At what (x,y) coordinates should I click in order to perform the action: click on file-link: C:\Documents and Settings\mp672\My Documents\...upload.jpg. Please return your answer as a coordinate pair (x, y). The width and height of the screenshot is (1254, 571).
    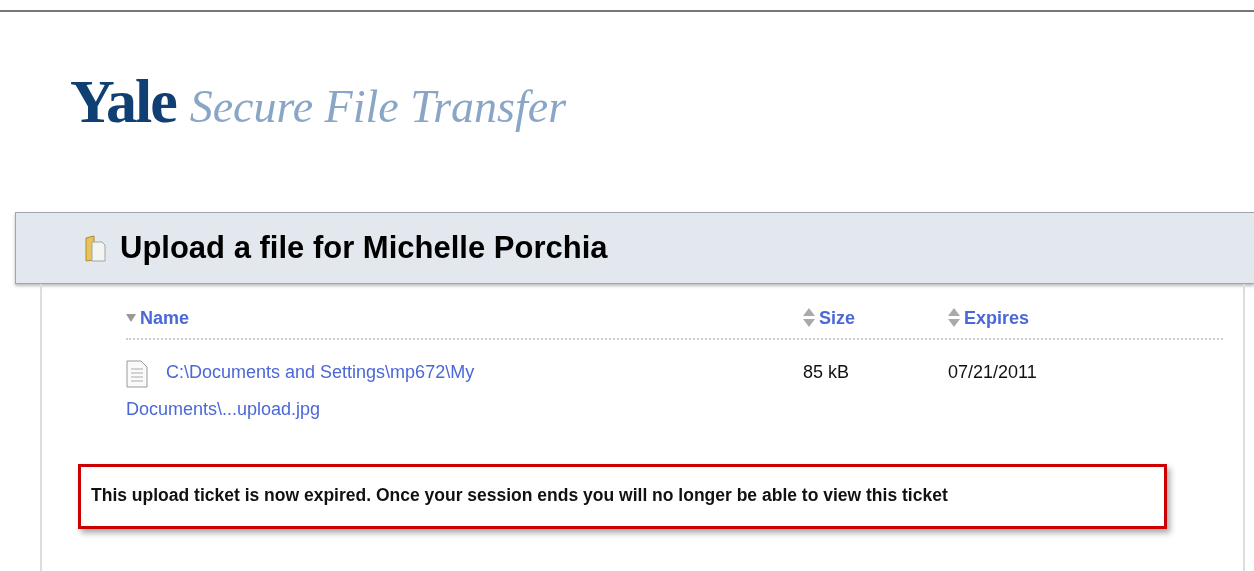
    Looking at the image, I should click on (341, 391).